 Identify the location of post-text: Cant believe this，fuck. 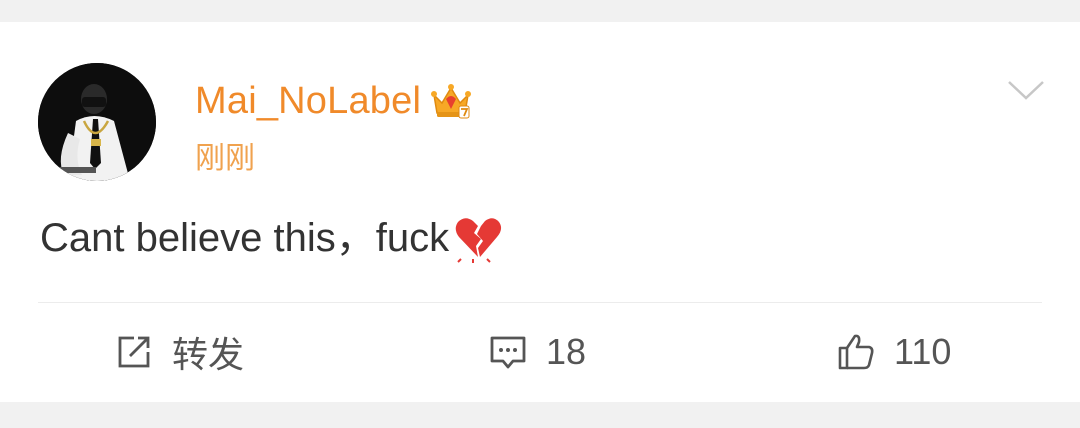
(245, 238).